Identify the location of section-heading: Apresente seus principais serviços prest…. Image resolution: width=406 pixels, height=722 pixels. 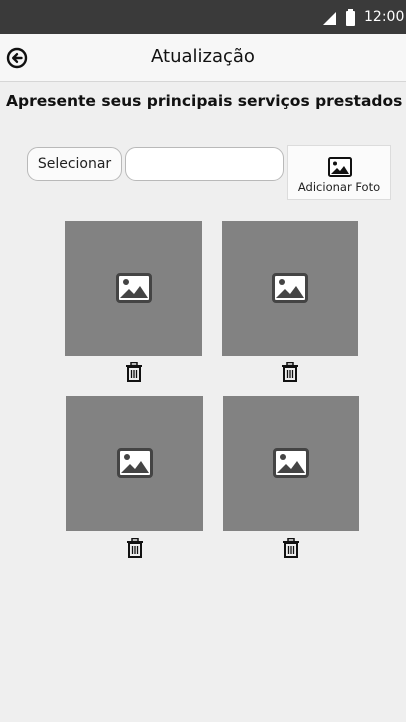
(204, 101).